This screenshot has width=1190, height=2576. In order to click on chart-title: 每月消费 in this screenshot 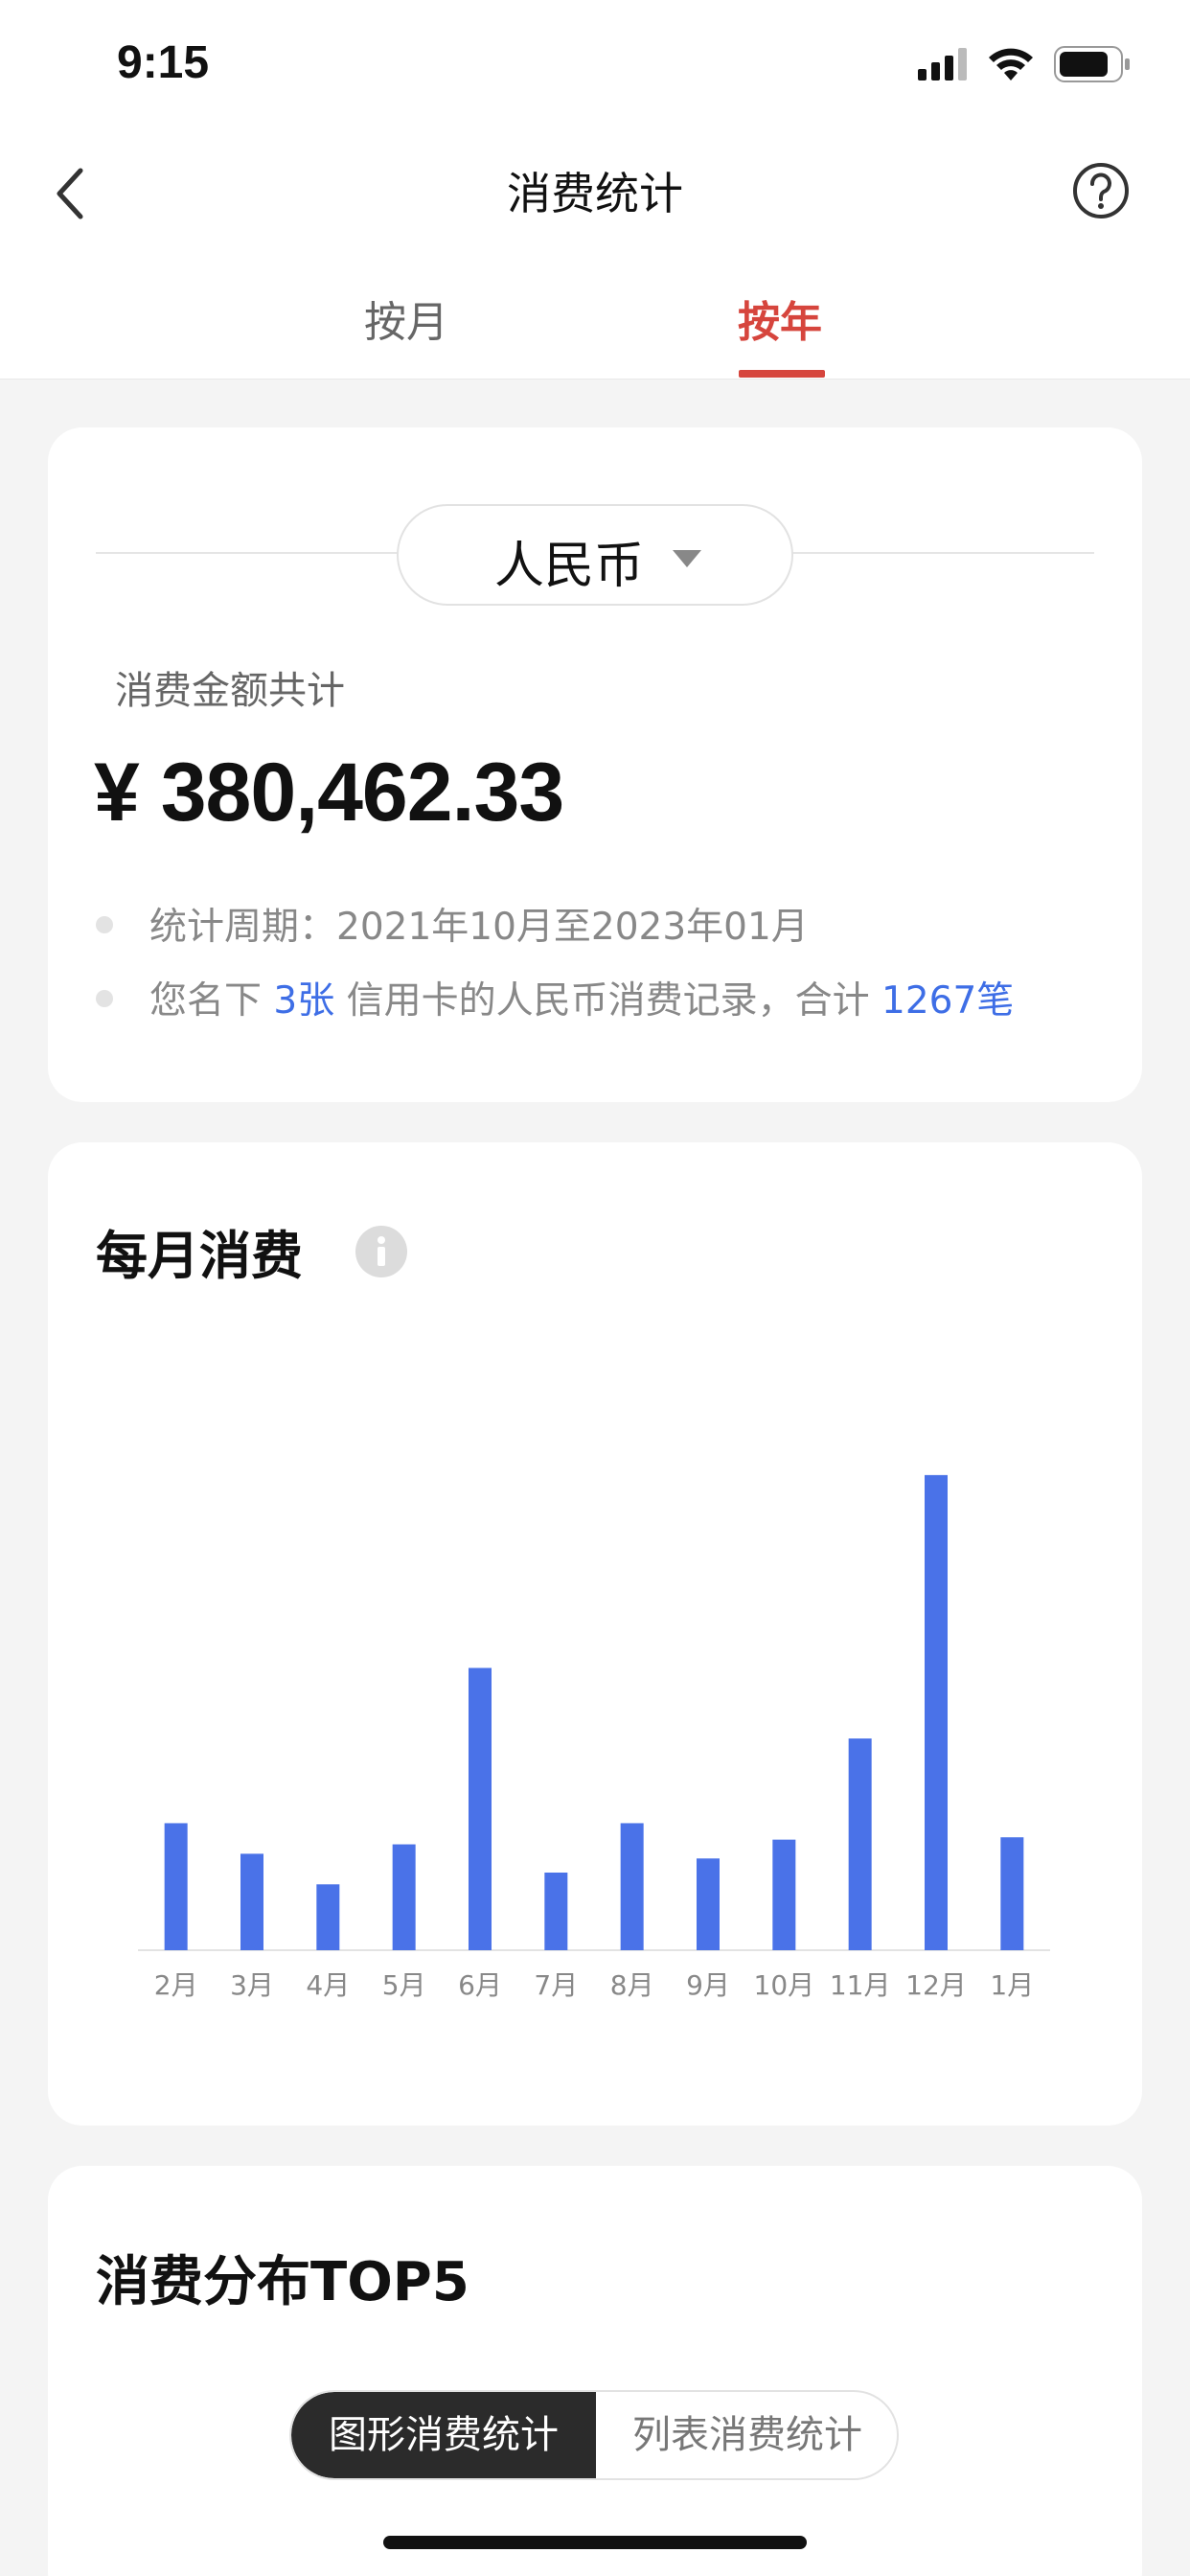, I will do `click(199, 1256)`.